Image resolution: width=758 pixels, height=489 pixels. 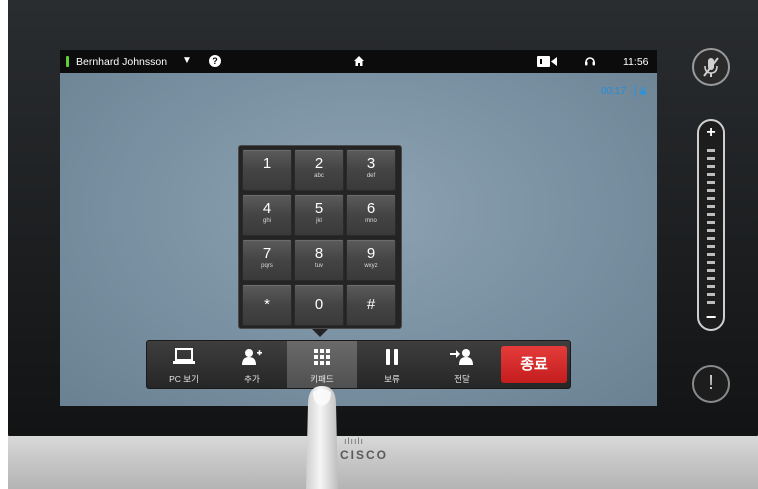 What do you see at coordinates (267, 260) in the screenshot?
I see `key-7: 7 pqrs` at bounding box center [267, 260].